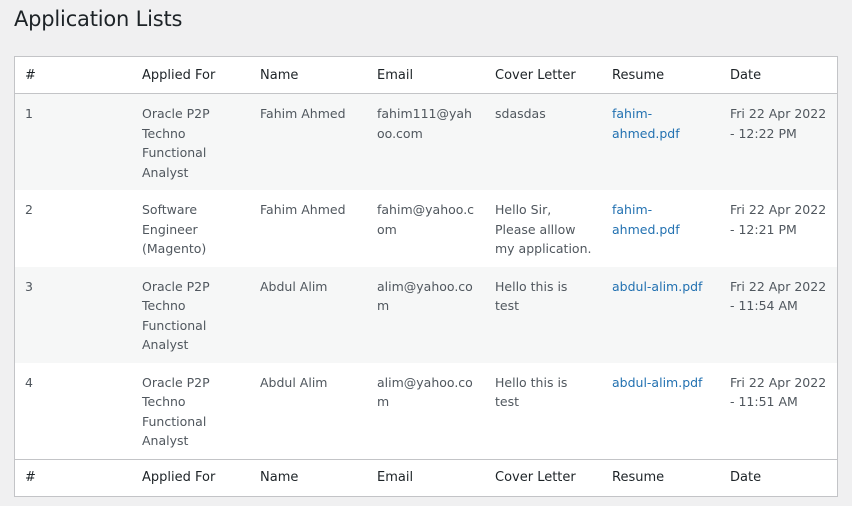 Image resolution: width=852 pixels, height=506 pixels. Describe the element at coordinates (424, 123) in the screenshot. I see `cell-email: fahim111@yahoo.com` at that location.